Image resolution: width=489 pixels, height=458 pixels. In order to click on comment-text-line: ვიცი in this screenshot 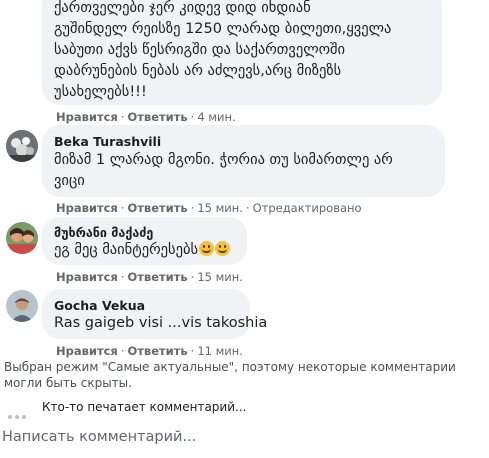, I will do `click(69, 181)`.